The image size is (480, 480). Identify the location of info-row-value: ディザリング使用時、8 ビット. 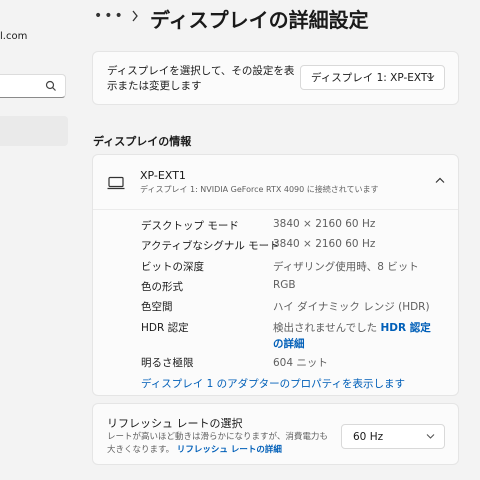
(346, 267).